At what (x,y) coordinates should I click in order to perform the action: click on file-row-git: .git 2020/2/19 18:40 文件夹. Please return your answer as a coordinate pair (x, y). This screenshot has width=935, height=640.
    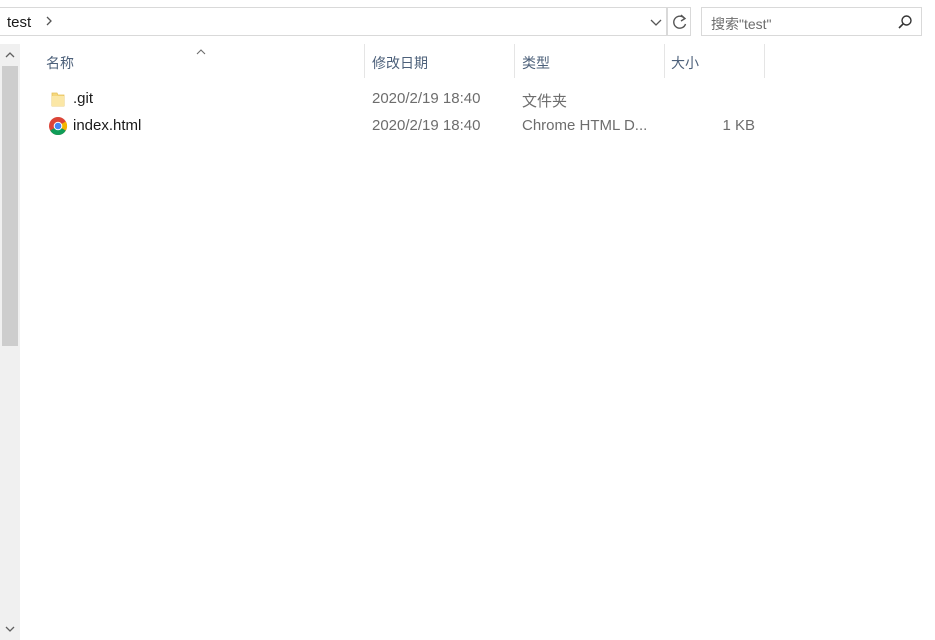
    Looking at the image, I should click on (392, 99).